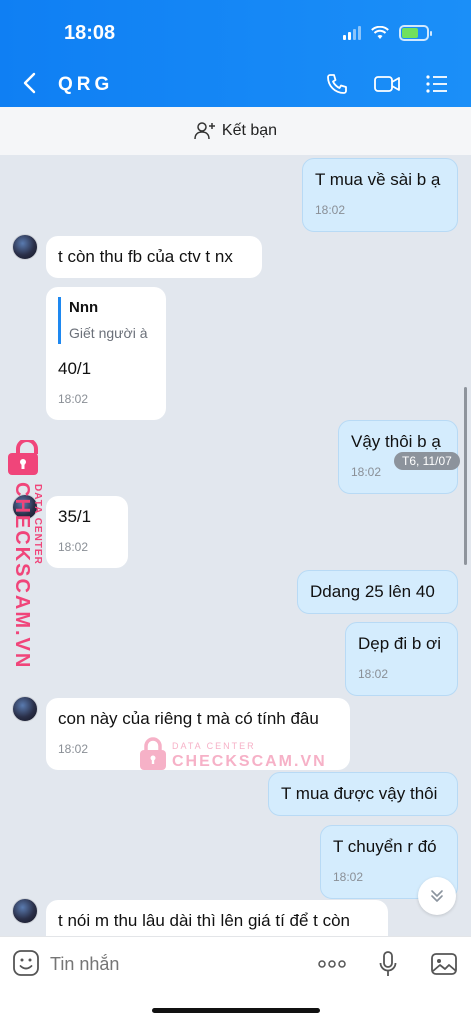 The image size is (471, 1024). I want to click on input-actions, so click(388, 964).